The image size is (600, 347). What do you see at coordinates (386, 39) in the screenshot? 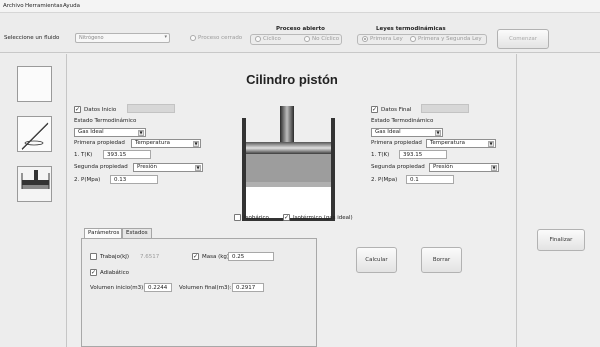
I see `primera-ley-label: Primera Ley` at bounding box center [386, 39].